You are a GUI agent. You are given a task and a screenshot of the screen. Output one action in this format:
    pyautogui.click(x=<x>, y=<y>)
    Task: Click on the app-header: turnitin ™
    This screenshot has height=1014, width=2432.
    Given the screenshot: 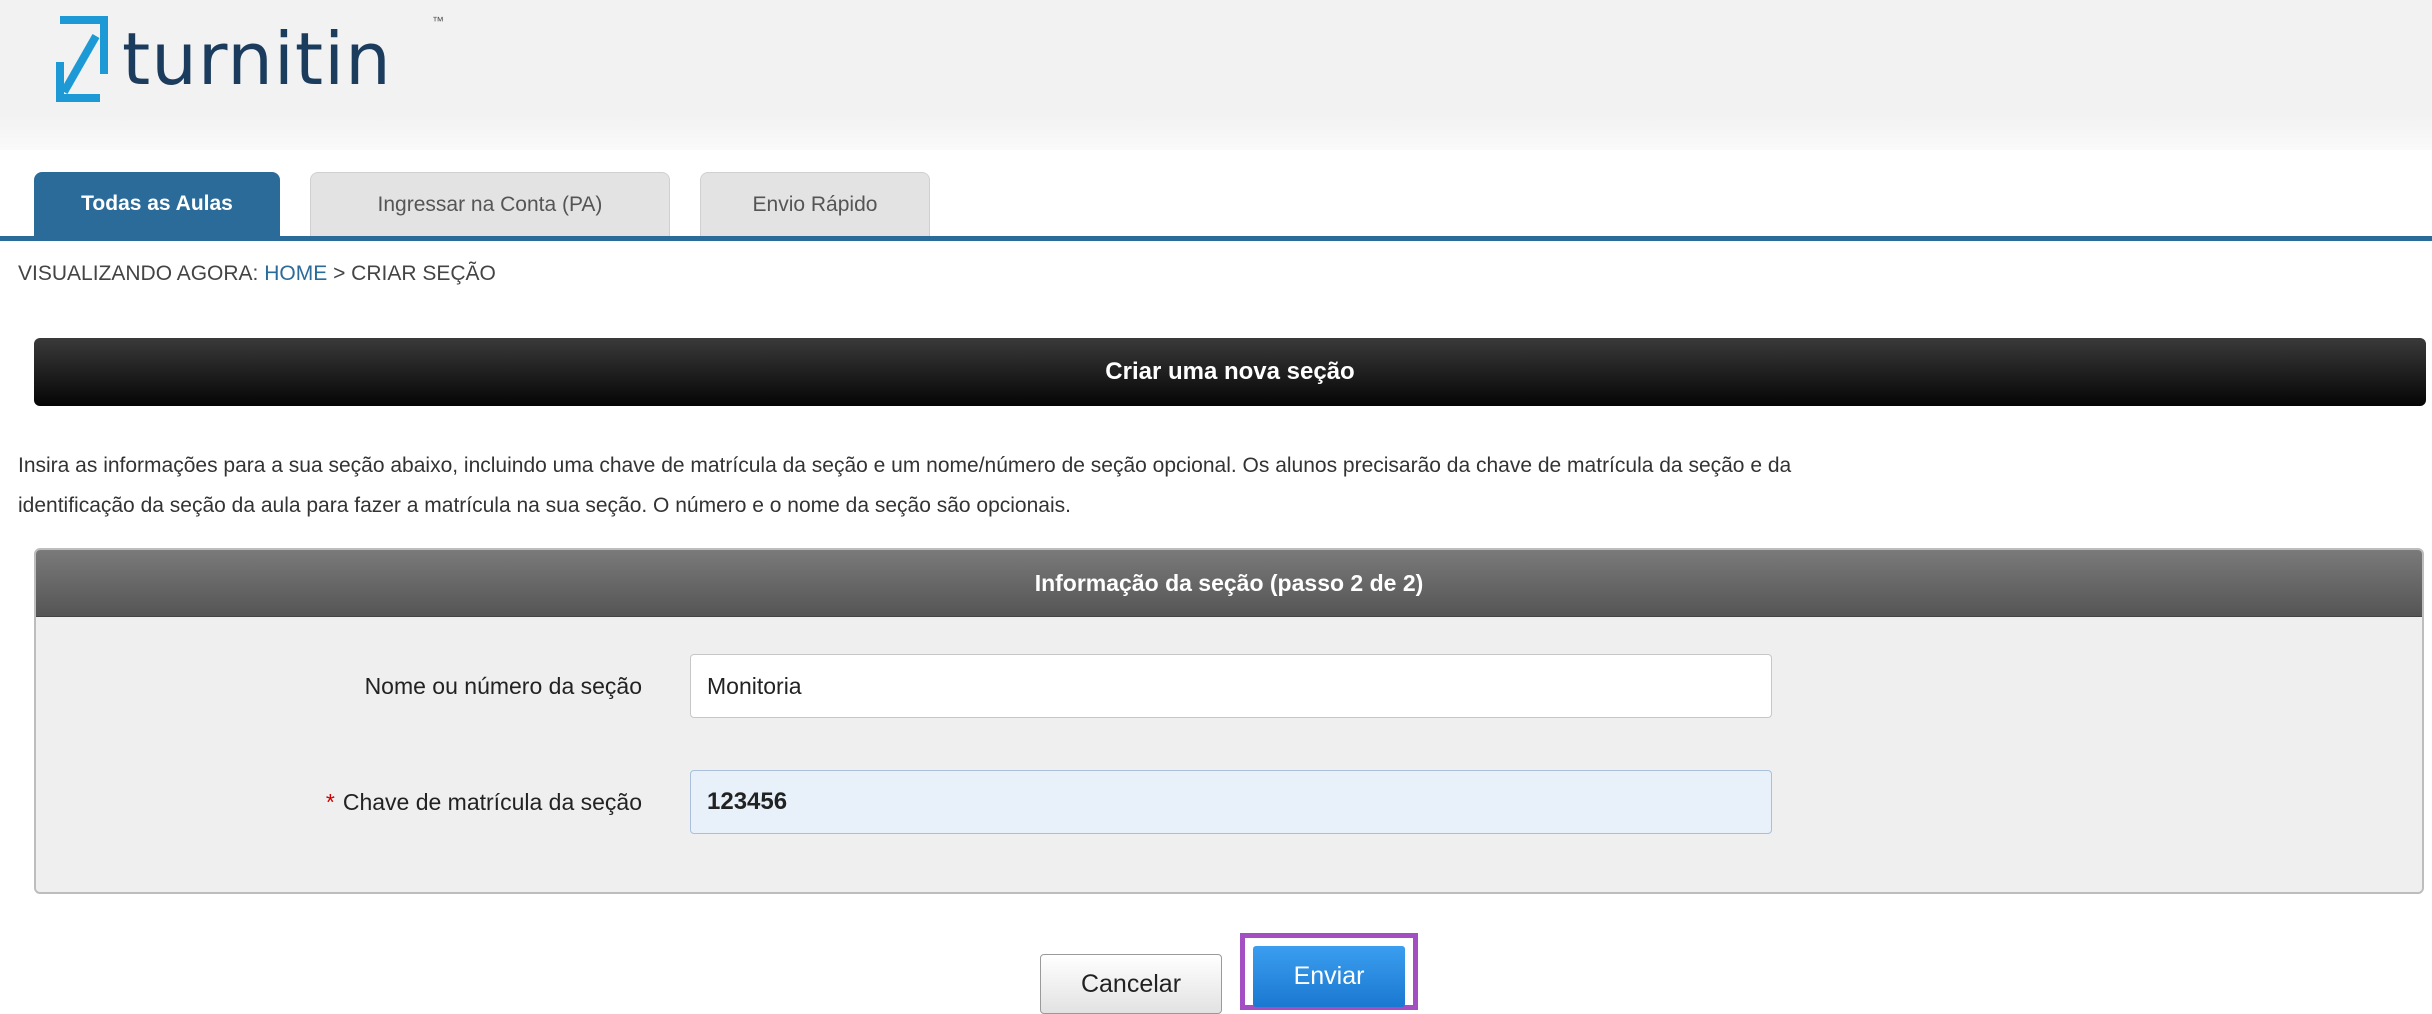 What is the action you would take?
    pyautogui.click(x=1216, y=75)
    